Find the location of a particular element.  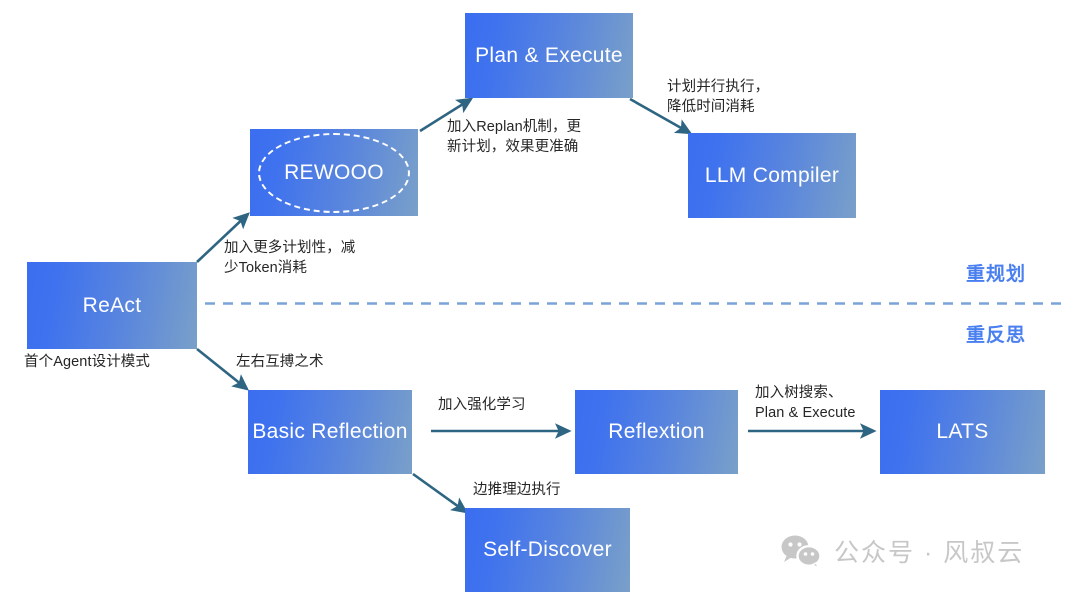

node-basic-reflection-label: Basic Reflection is located at coordinates (330, 432).